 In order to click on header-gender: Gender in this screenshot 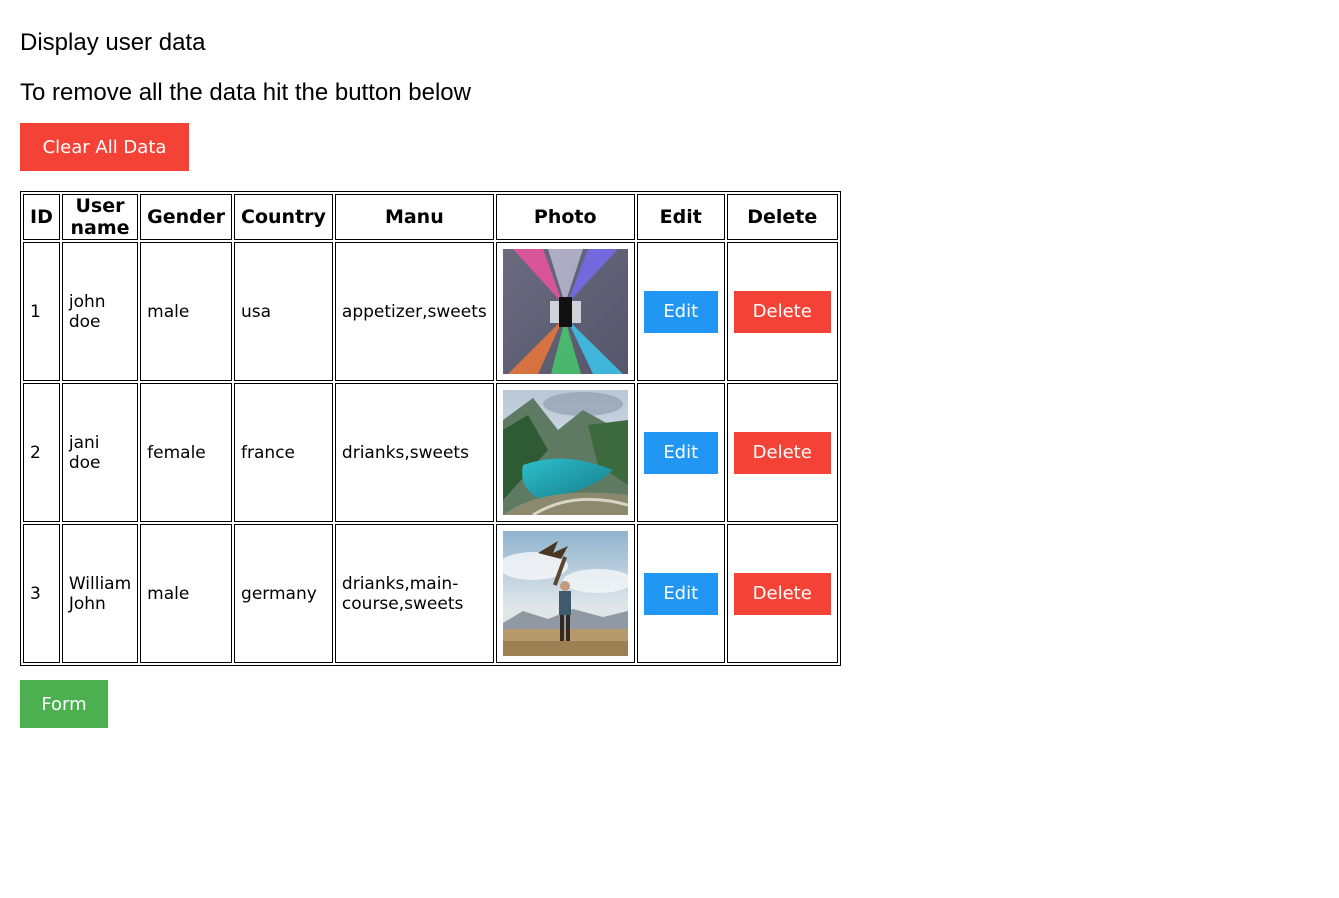, I will do `click(186, 217)`.